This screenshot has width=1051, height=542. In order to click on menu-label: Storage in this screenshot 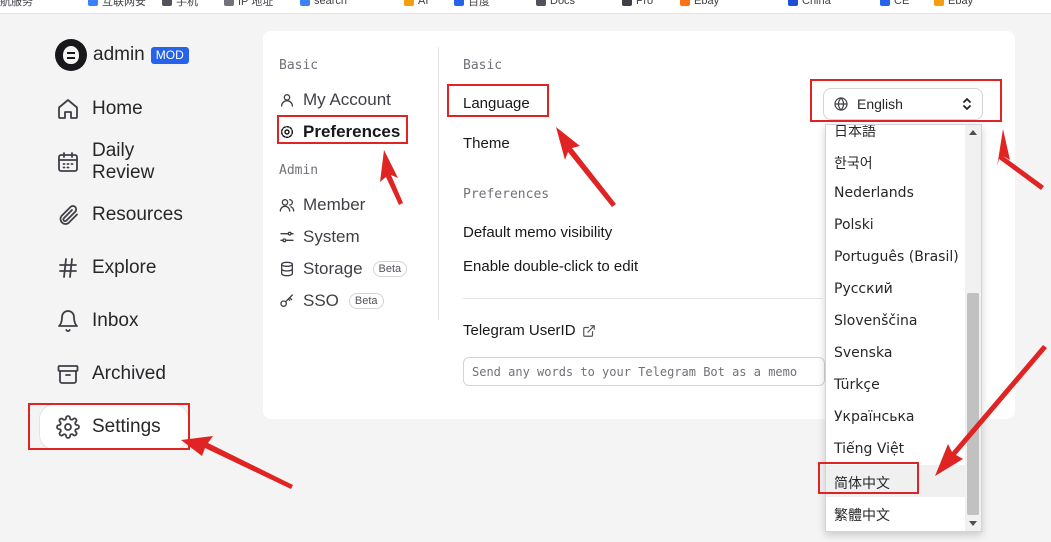, I will do `click(333, 268)`.